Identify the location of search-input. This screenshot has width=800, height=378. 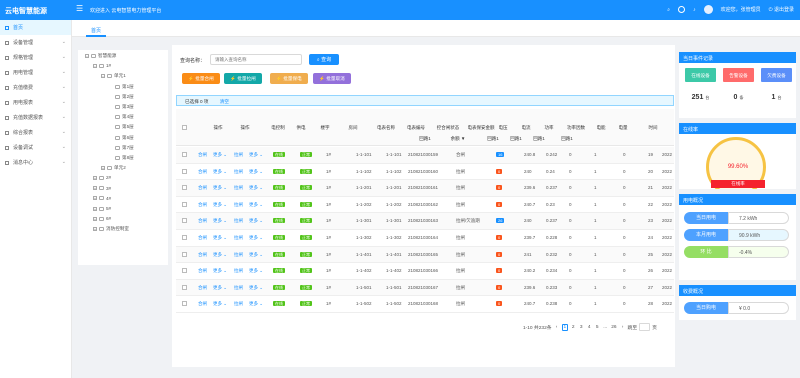
(256, 59).